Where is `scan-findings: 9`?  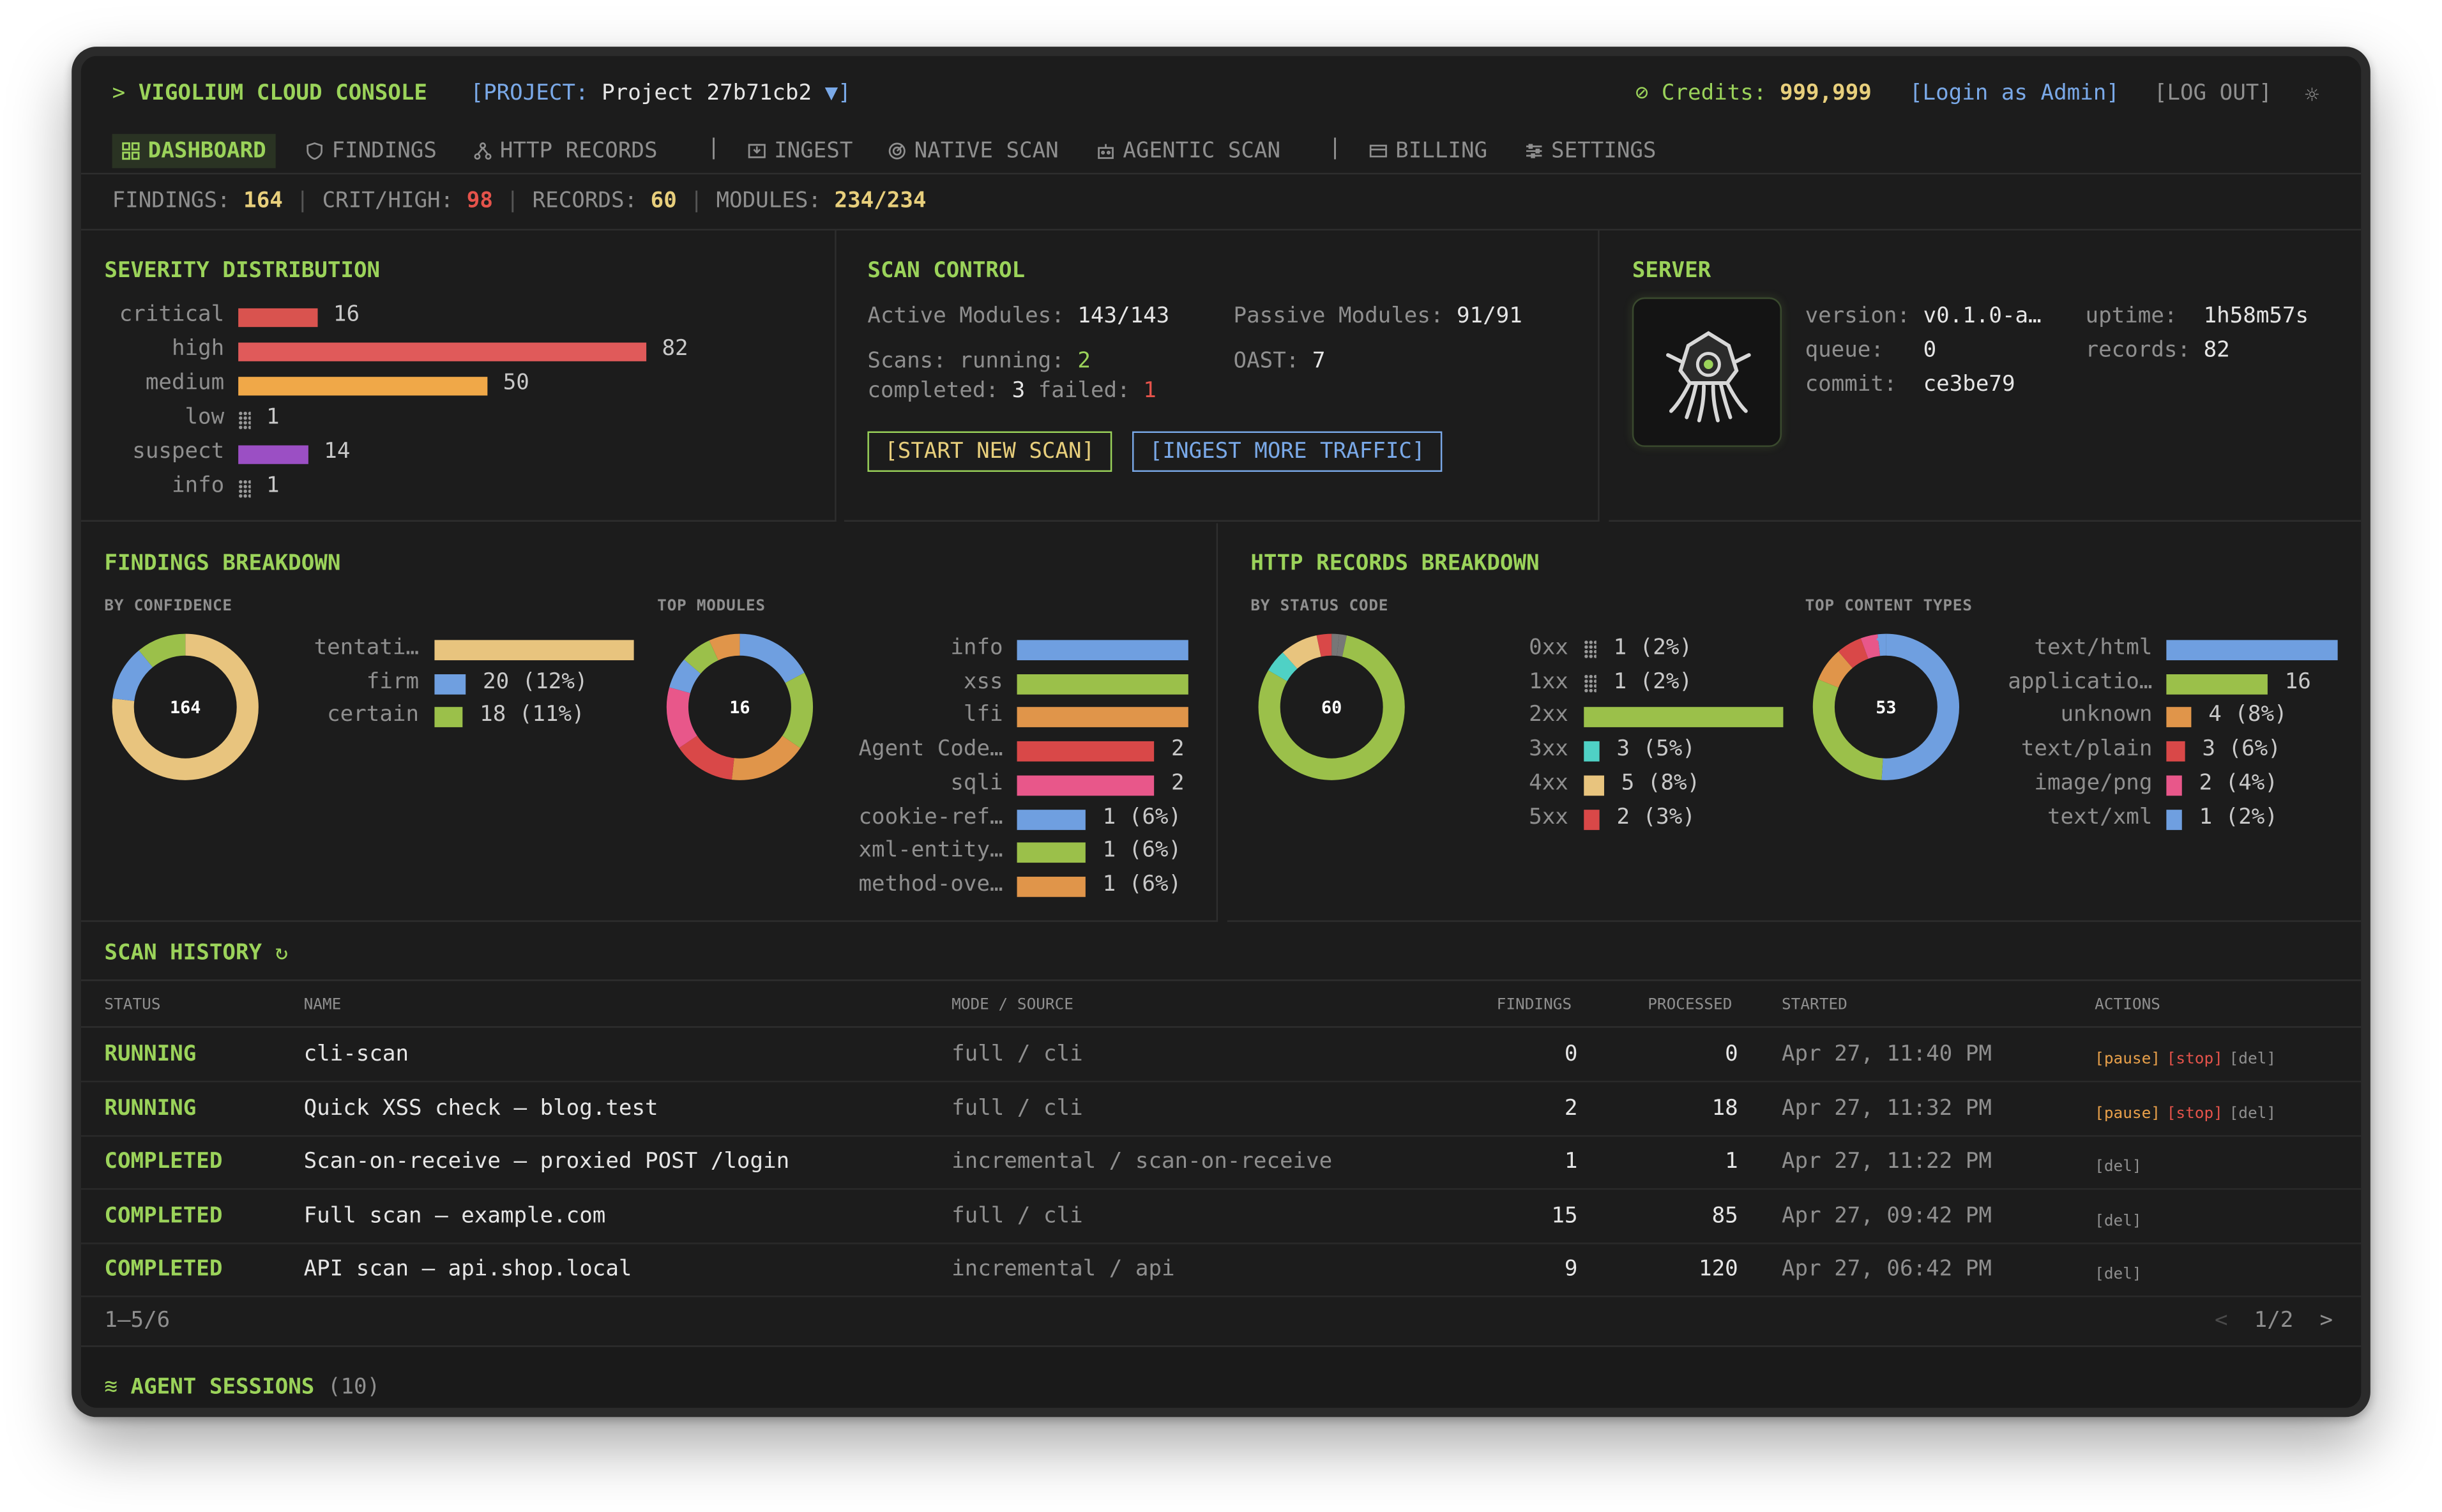 scan-findings: 9 is located at coordinates (1571, 1270).